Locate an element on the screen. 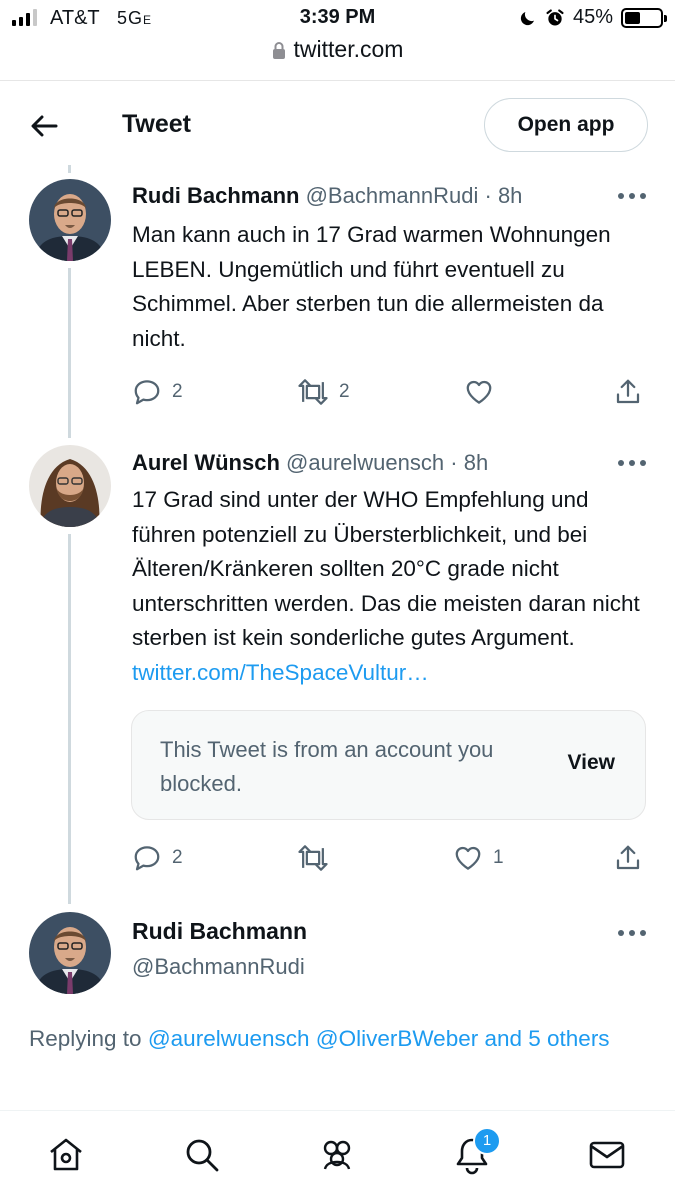  bottom-tab-bar: 1 is located at coordinates (337, 1155).